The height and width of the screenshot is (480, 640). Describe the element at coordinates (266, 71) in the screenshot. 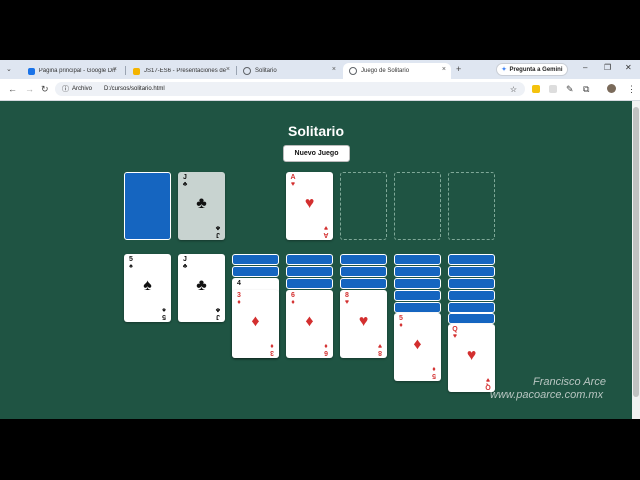

I see `tab-label: Solitario` at that location.